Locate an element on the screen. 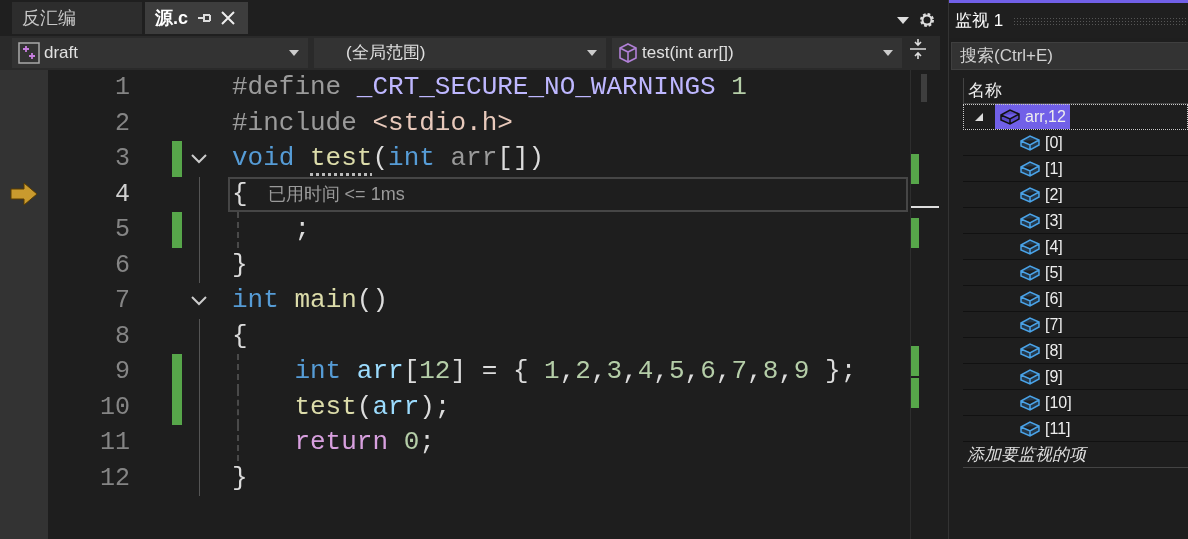 The width and height of the screenshot is (1188, 539). line-number: 2 is located at coordinates (122, 123).